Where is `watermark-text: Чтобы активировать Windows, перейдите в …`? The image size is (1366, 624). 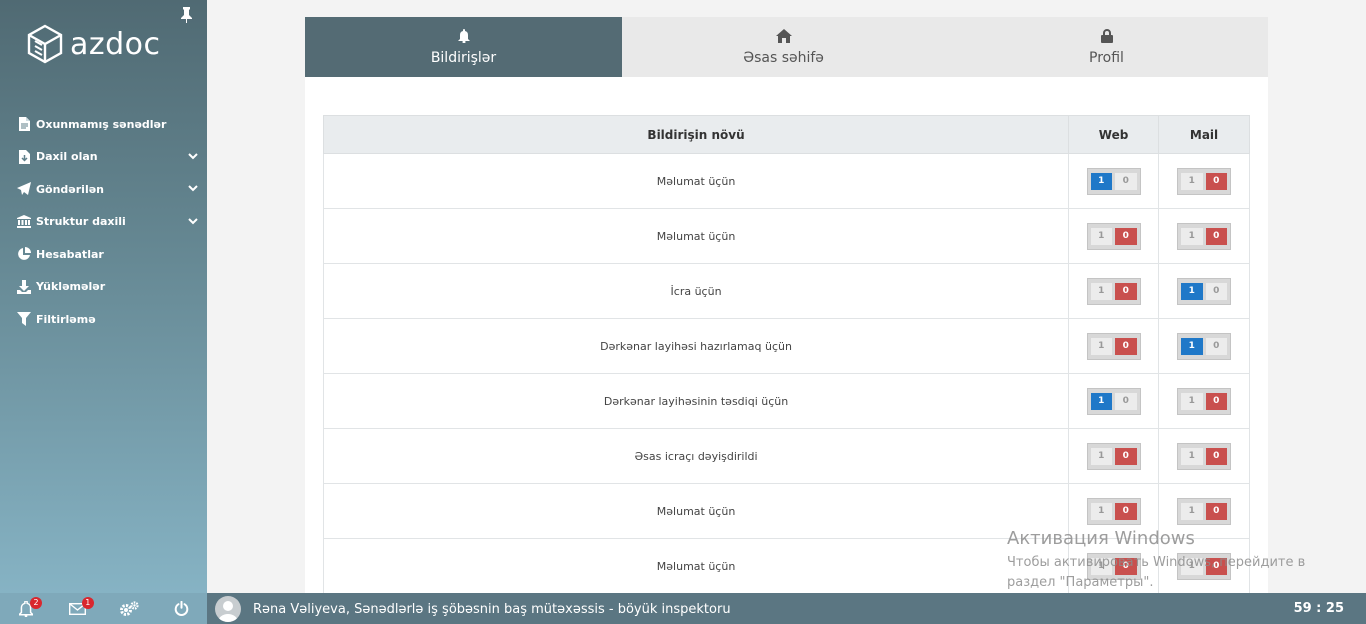
watermark-text: Чтобы активировать Windows, перейдите в … is located at coordinates (1156, 572).